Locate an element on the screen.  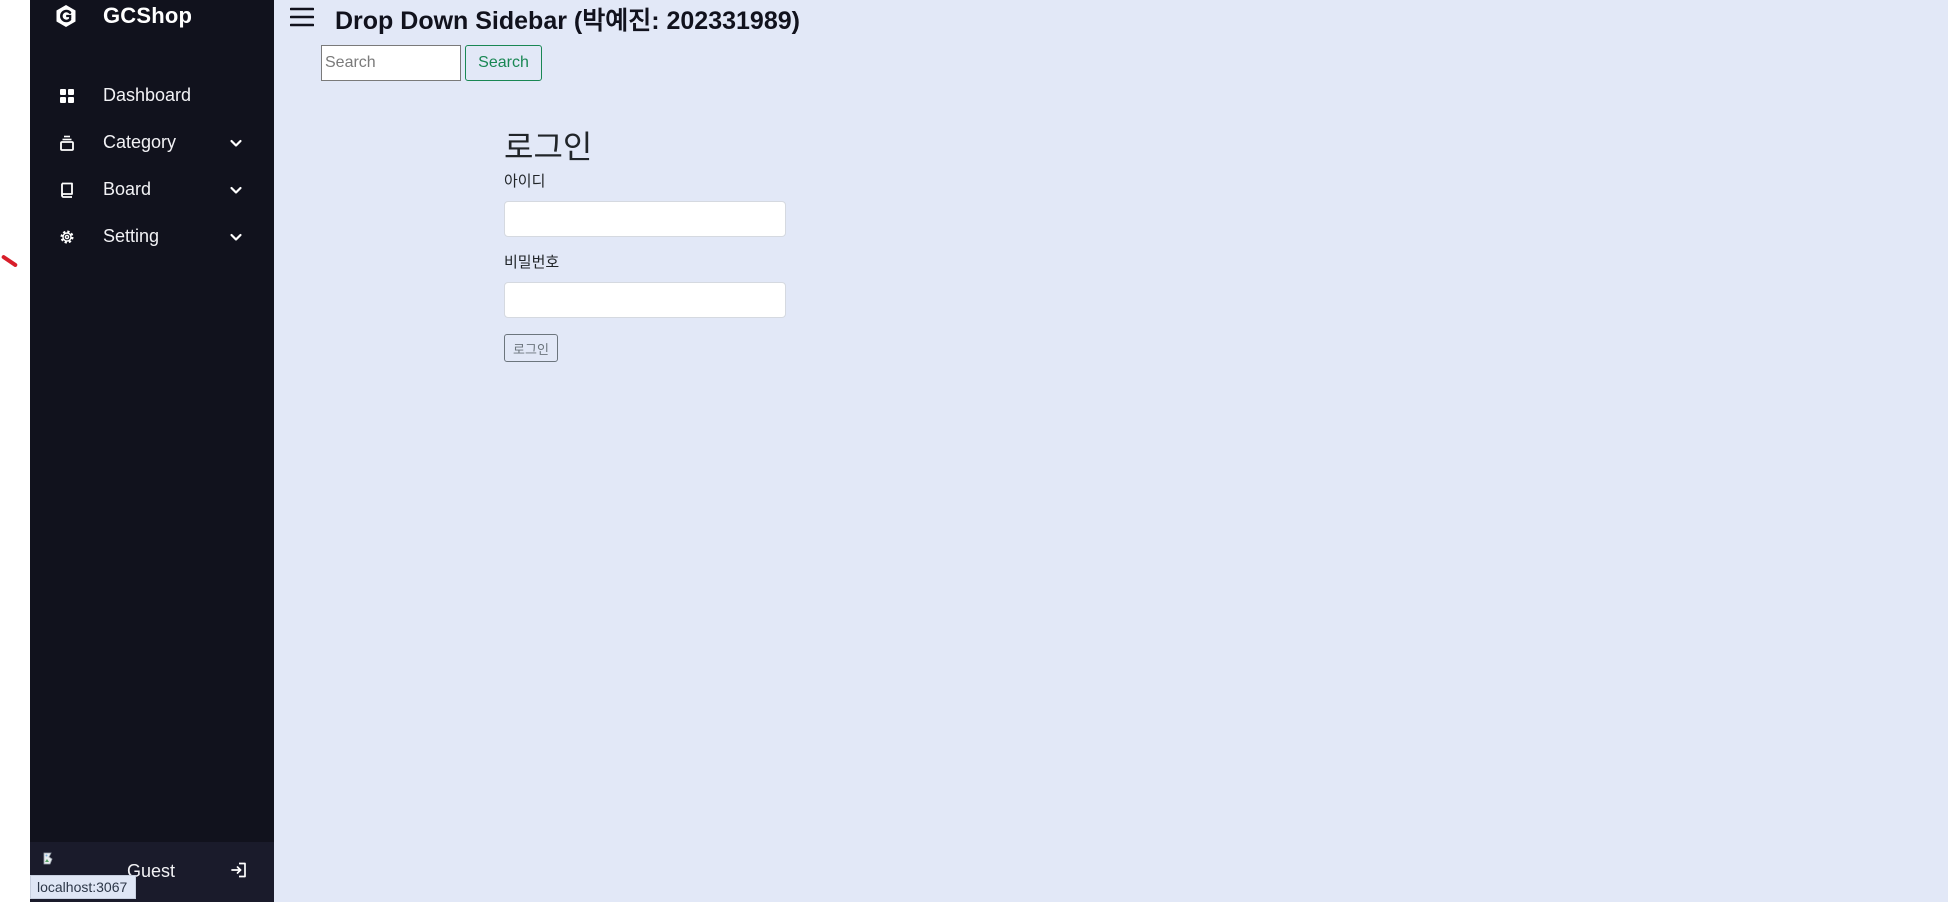
brand-name: GCShop is located at coordinates (148, 15).